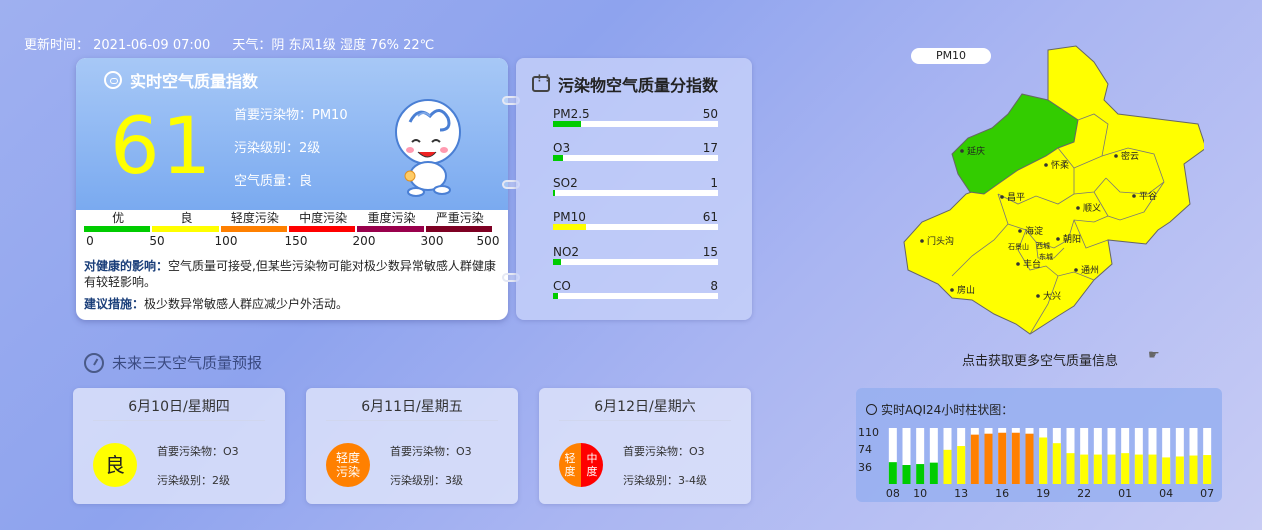  What do you see at coordinates (94, 362) in the screenshot?
I see `clock-icon` at bounding box center [94, 362].